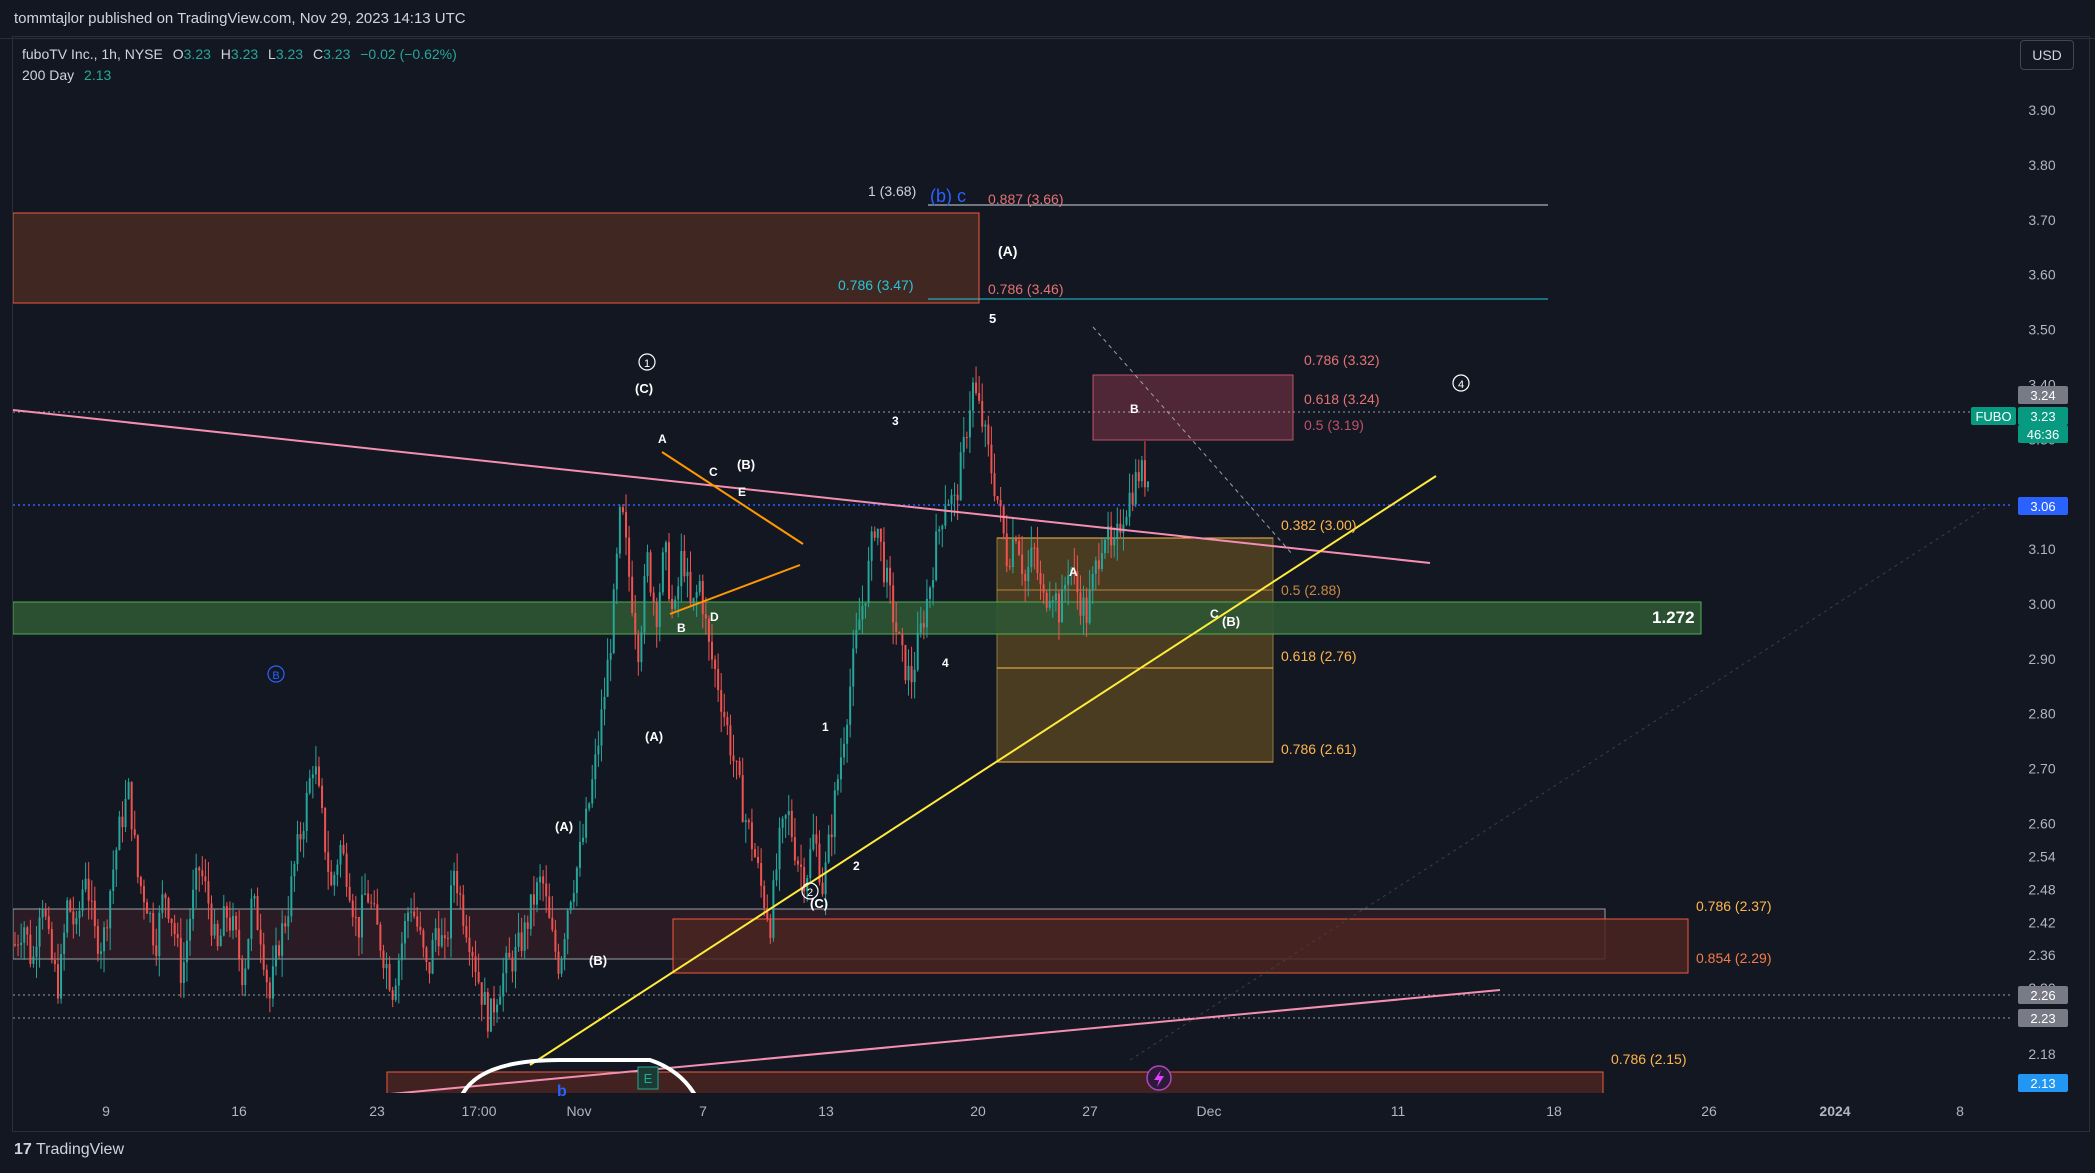 The height and width of the screenshot is (1173, 2095). Describe the element at coordinates (478, 1111) in the screenshot. I see `time-tick-3: 17:00` at that location.